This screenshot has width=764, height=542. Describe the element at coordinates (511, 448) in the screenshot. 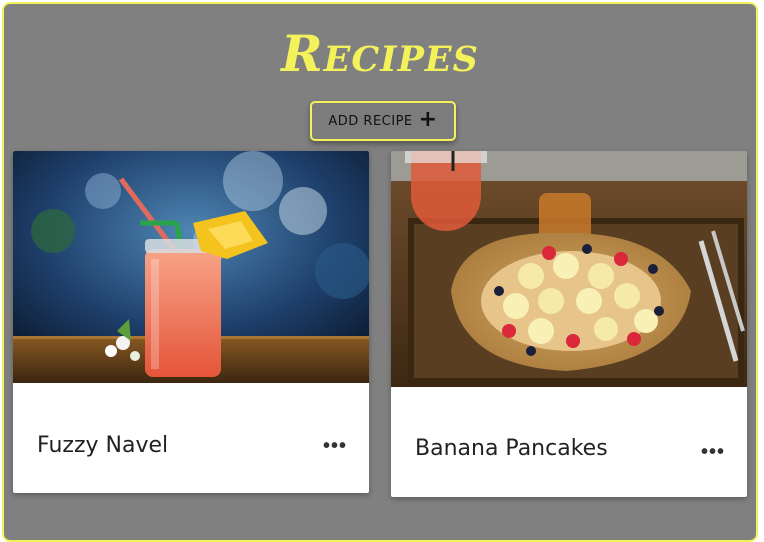

I see `recipe-name: Banana Pancakes` at that location.